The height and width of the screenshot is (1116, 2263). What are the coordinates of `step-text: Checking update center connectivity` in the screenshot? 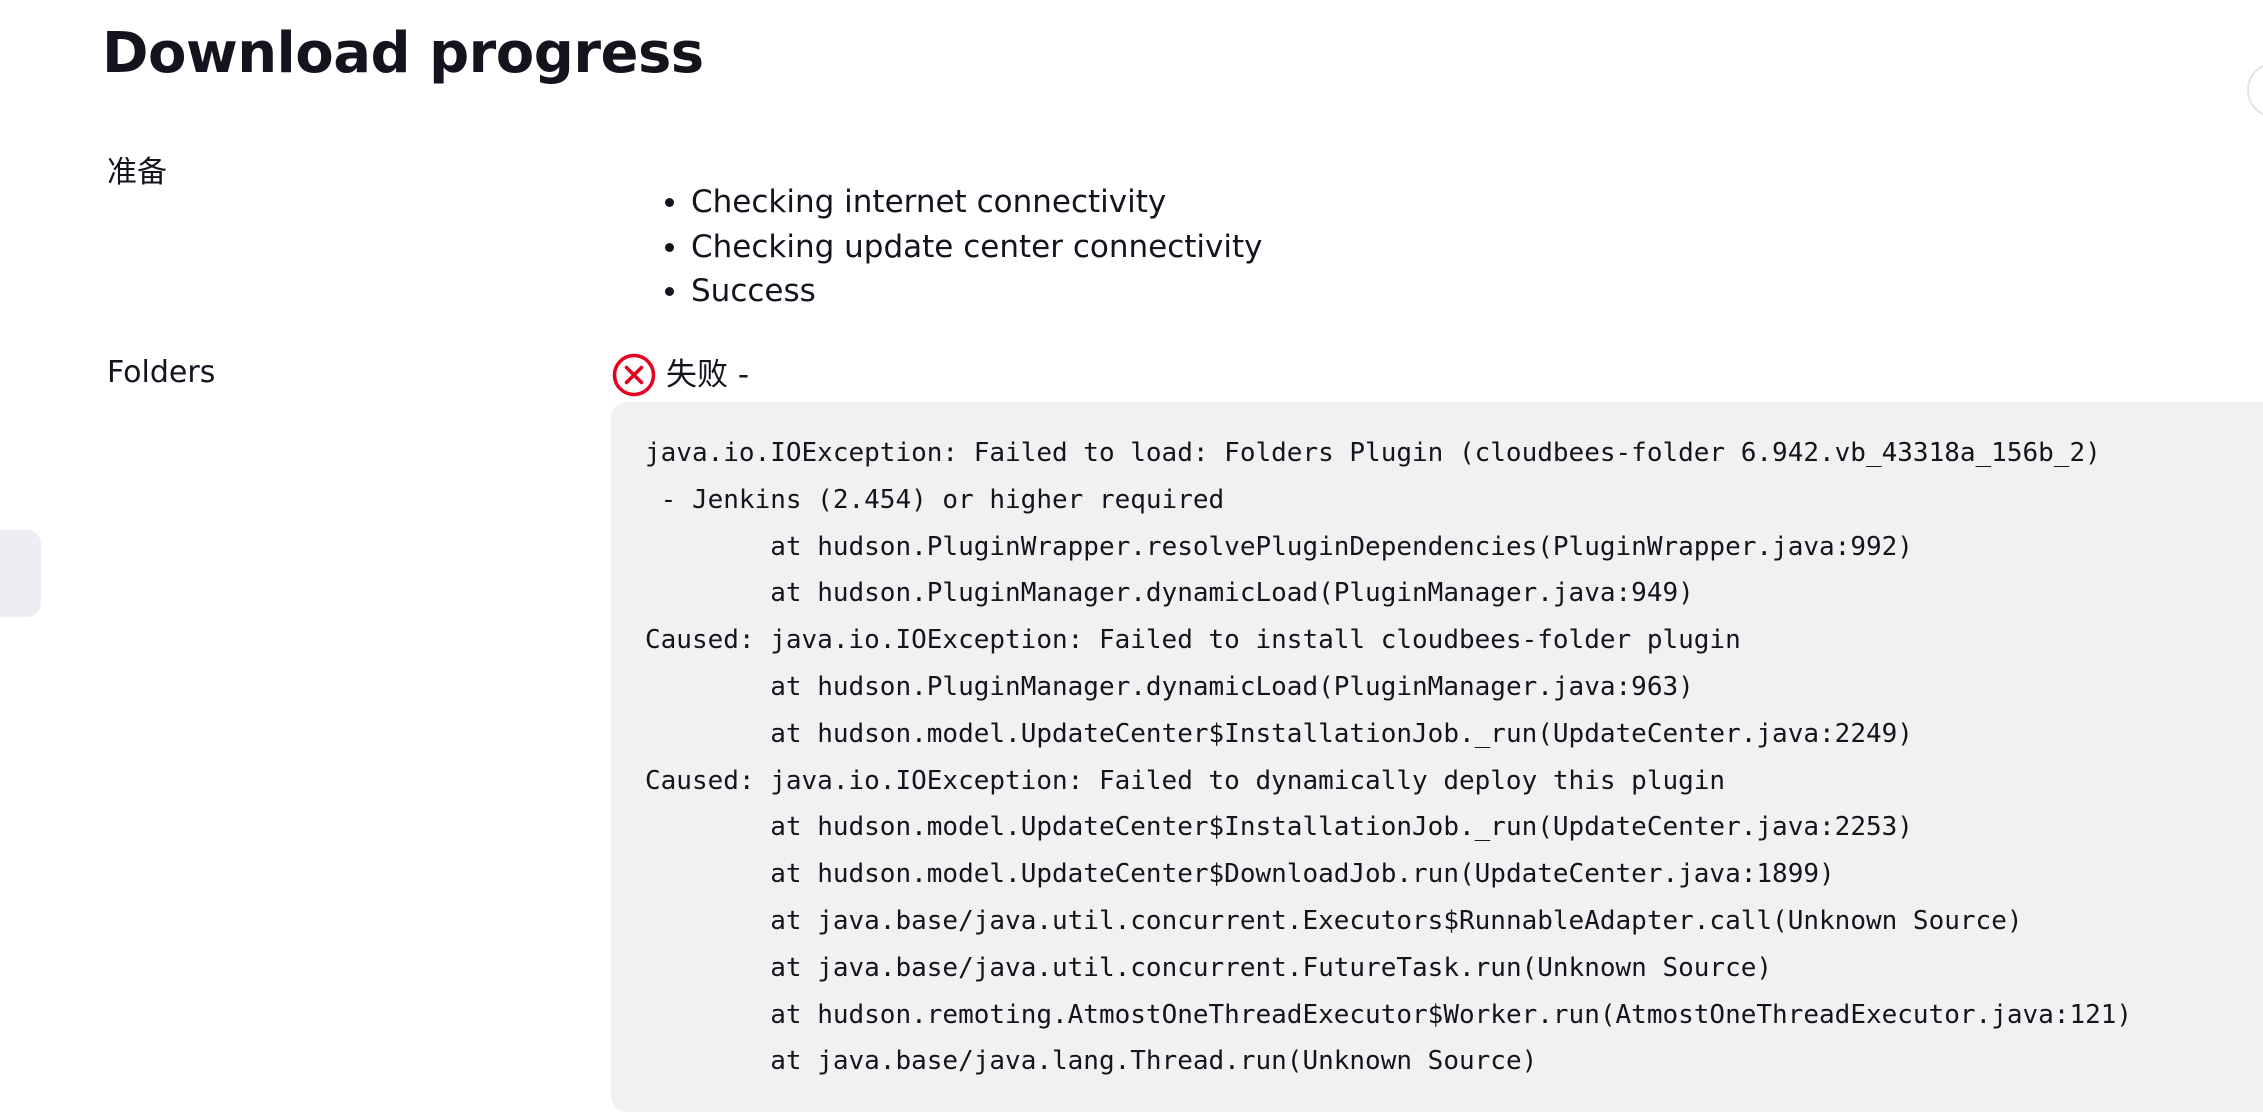 It's located at (977, 246).